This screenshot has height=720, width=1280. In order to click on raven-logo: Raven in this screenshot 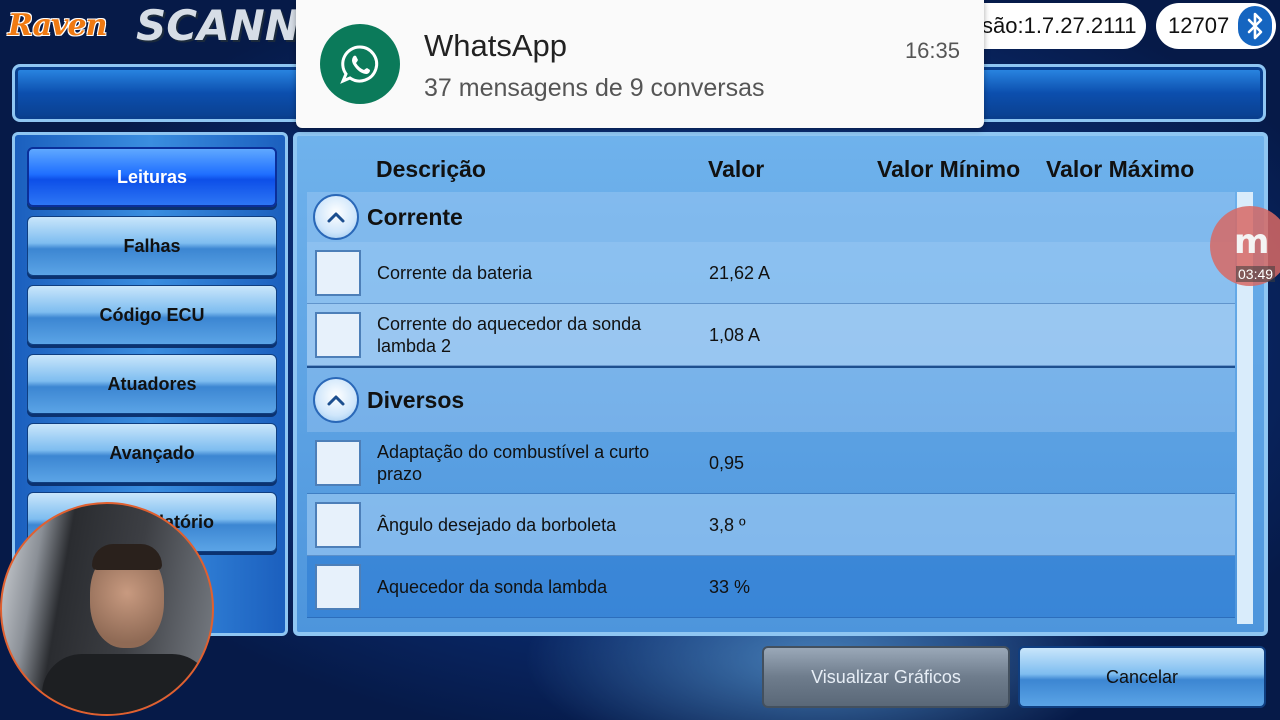, I will do `click(57, 25)`.